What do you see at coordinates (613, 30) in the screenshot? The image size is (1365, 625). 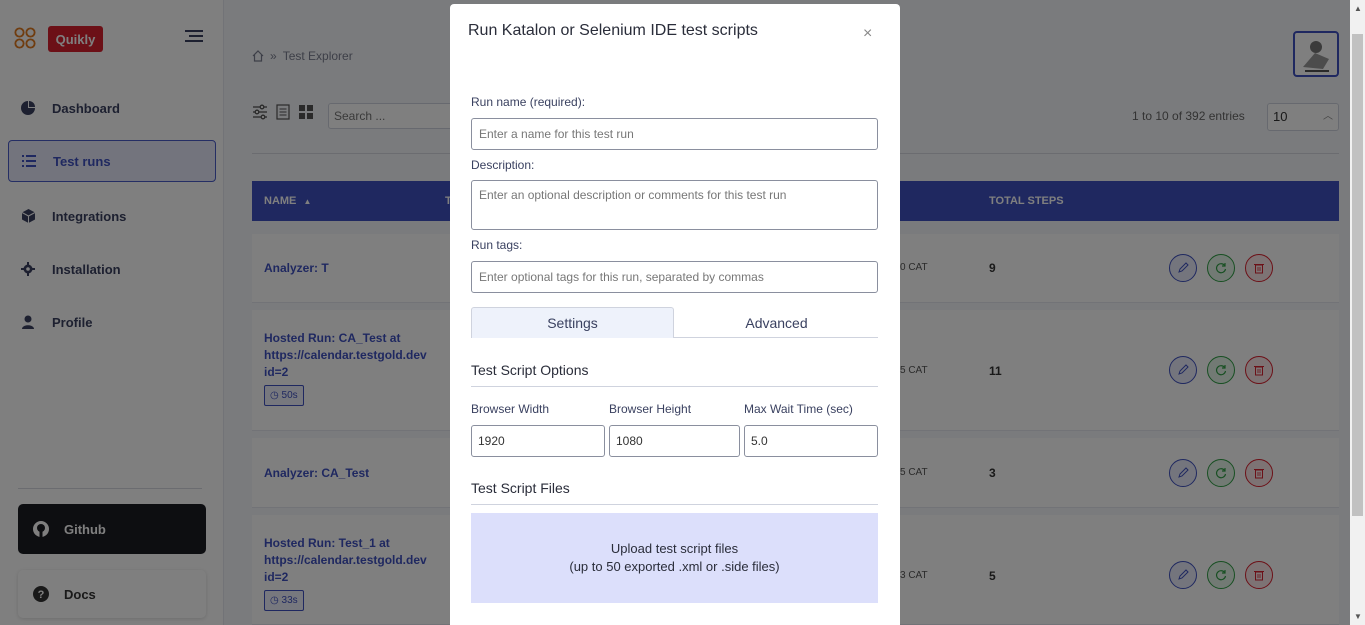 I see `modal-title: Run Katalon or Selenium IDE test scripts` at bounding box center [613, 30].